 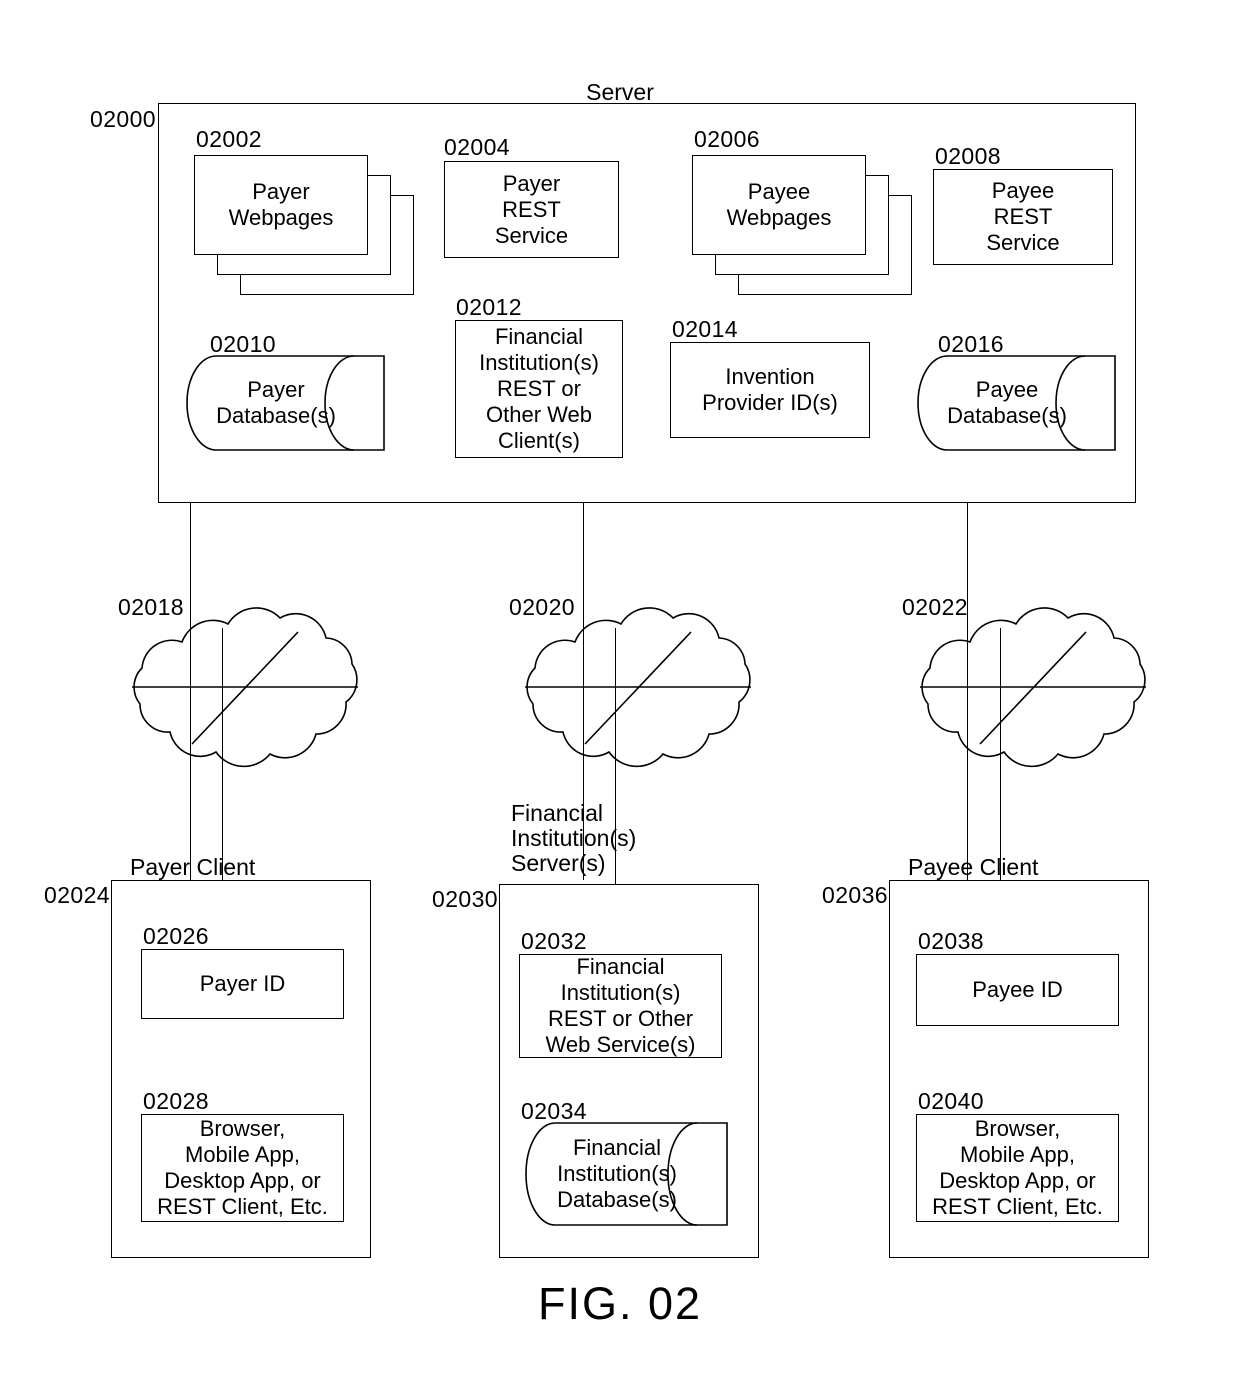 I want to click on fi-database-ref: 02034, so click(x=554, y=1111).